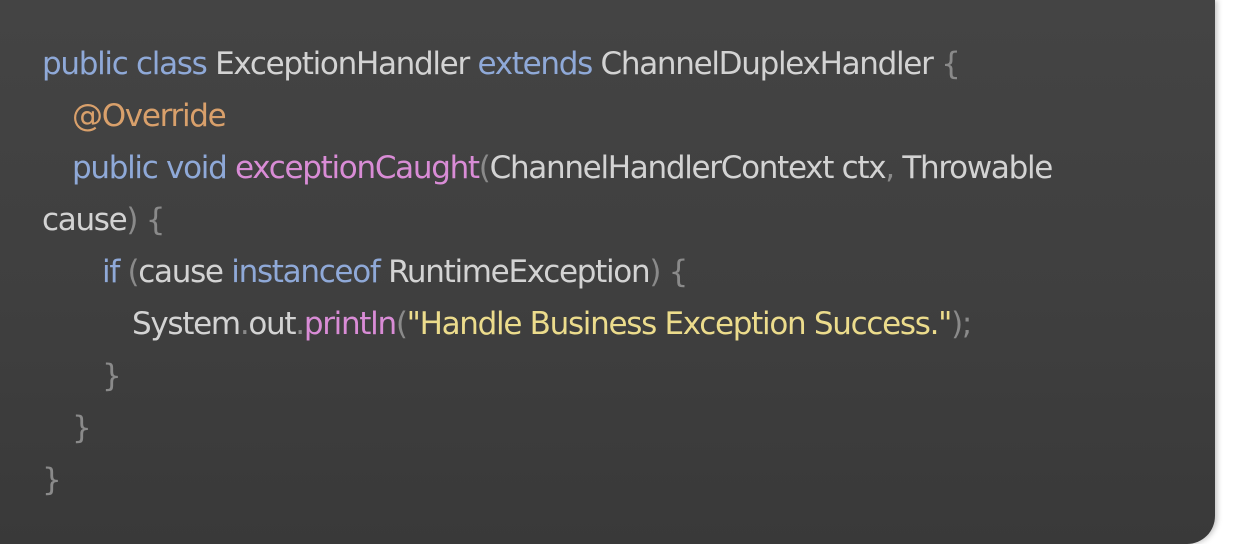  What do you see at coordinates (519, 272) in the screenshot?
I see `type-name: RuntimeException` at bounding box center [519, 272].